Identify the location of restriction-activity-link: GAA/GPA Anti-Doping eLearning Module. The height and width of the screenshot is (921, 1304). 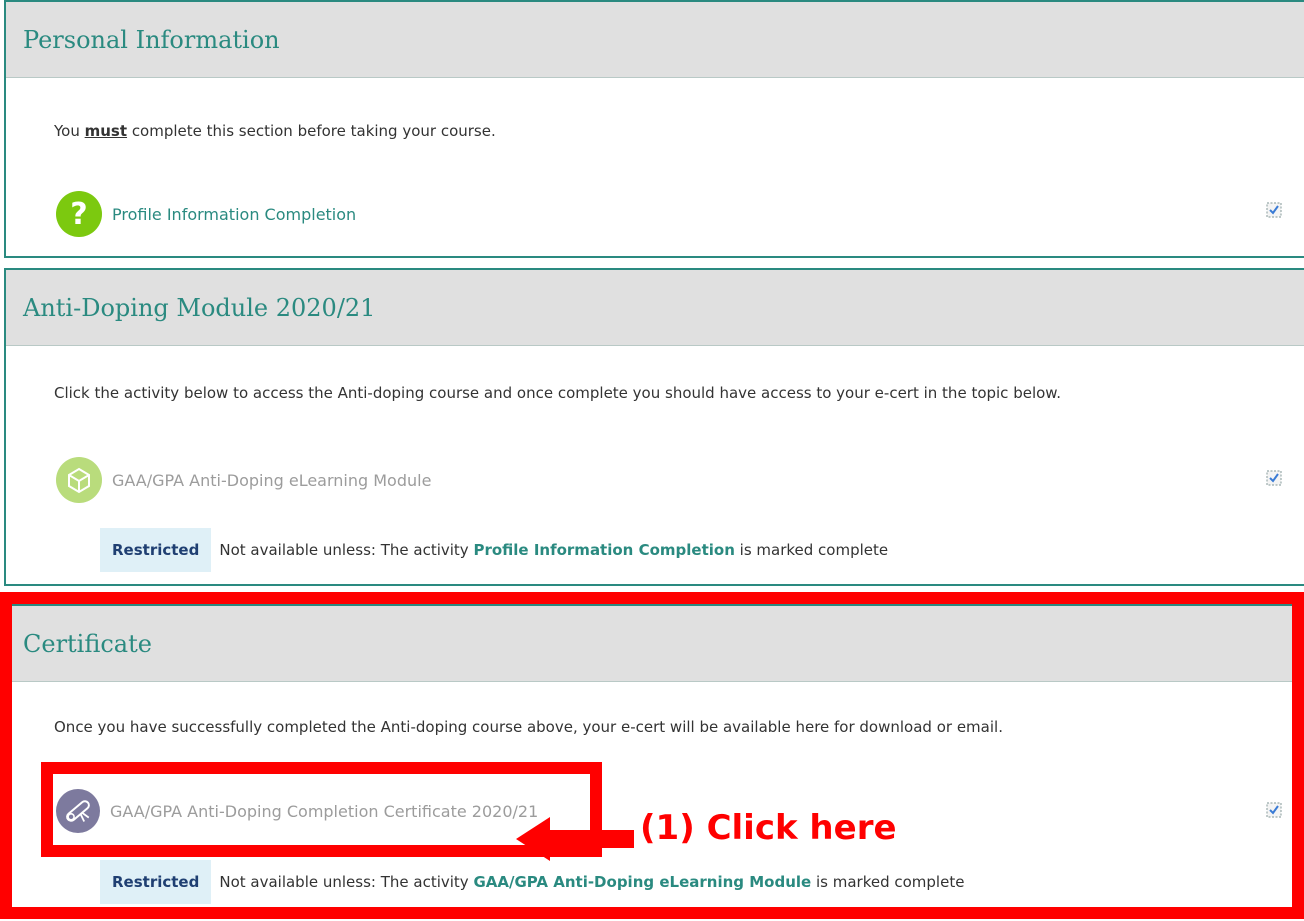
(642, 882).